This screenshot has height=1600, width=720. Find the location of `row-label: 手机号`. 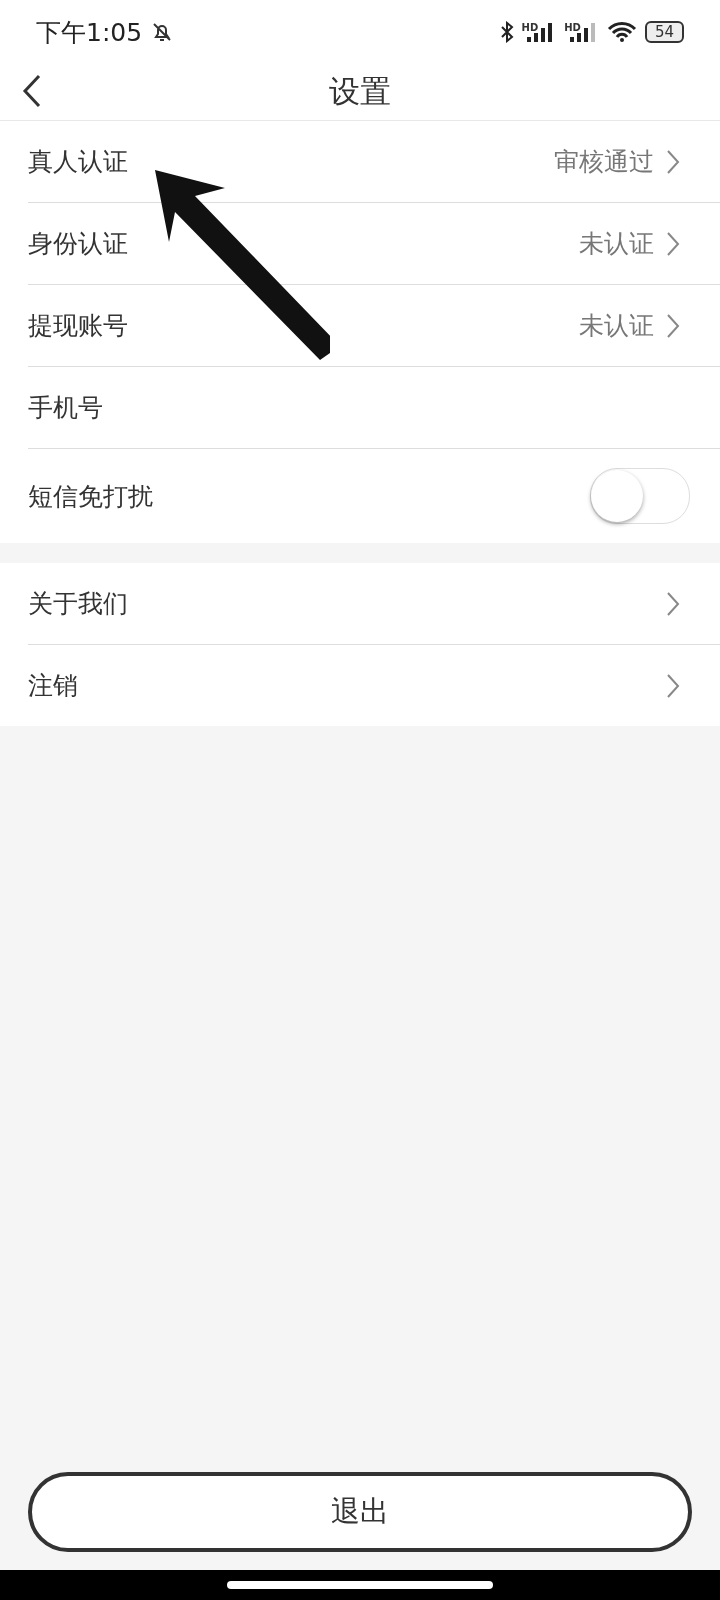

row-label: 手机号 is located at coordinates (65, 407).